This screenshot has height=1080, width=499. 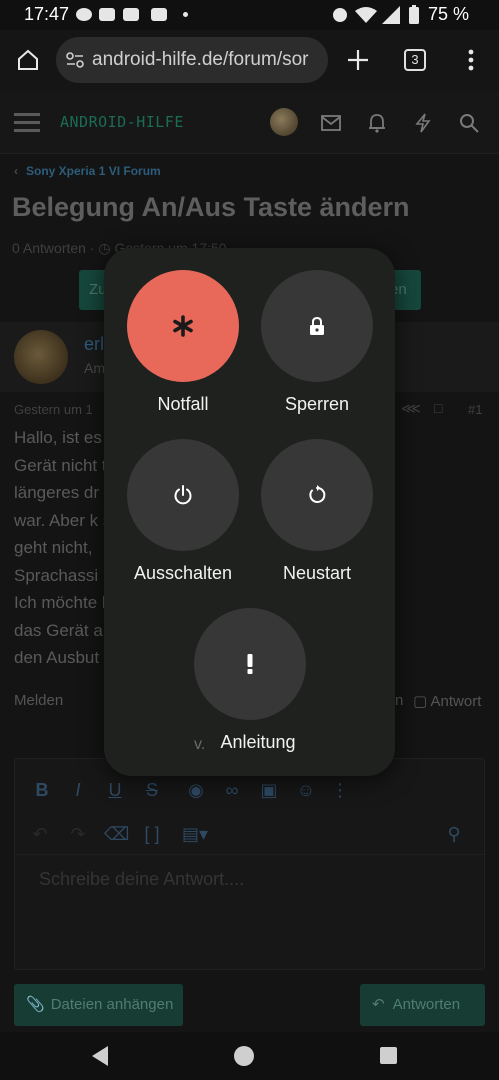 I want to click on emoji-icon: ☺, so click(x=306, y=790).